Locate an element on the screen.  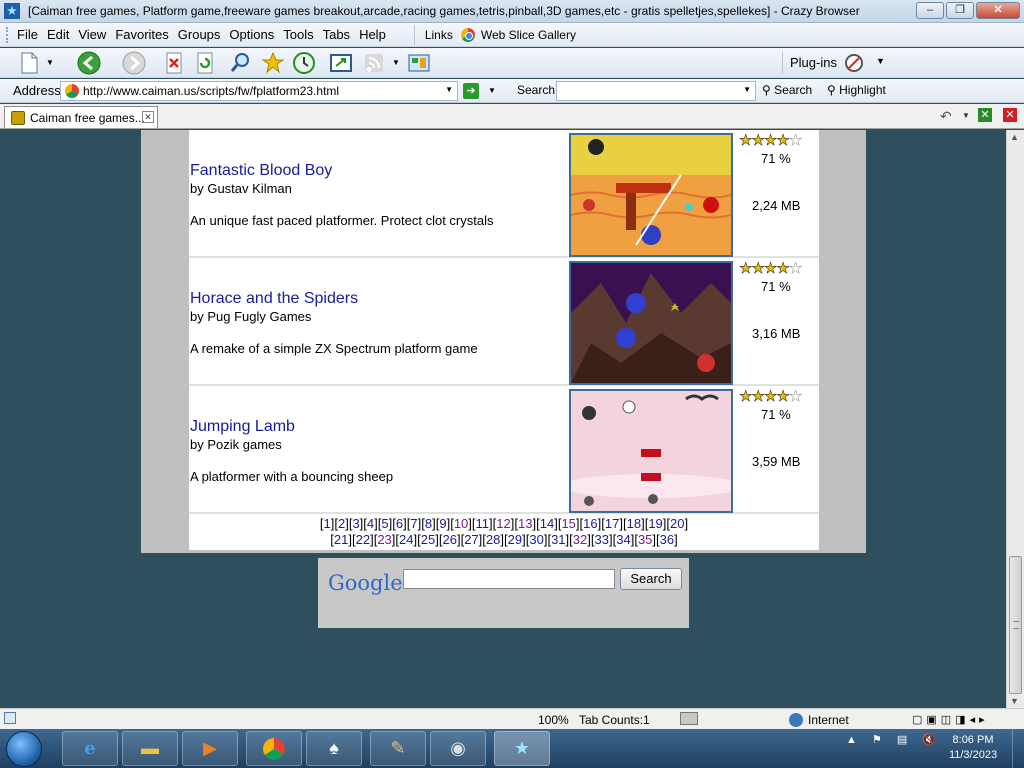
menu-groups: Groups is located at coordinates (199, 34).